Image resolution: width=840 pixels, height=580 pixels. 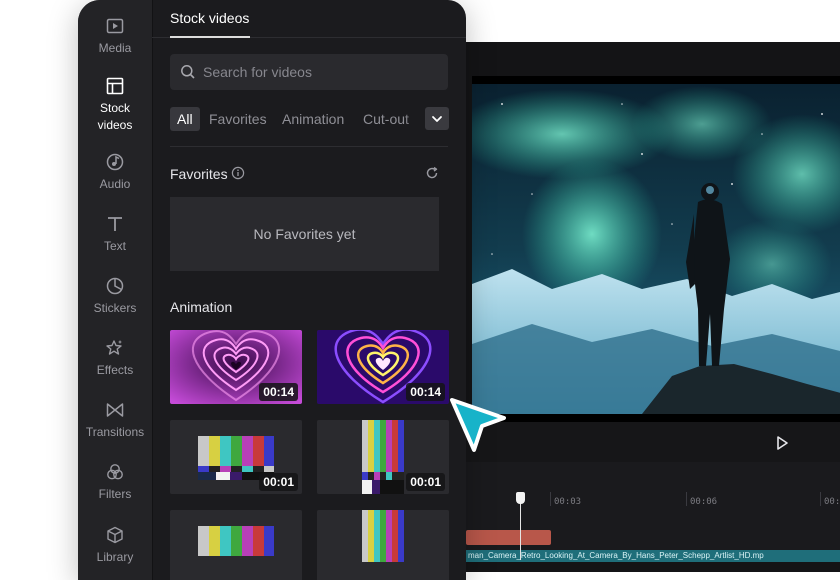 I want to click on cursor-pointer-icon, so click(x=478, y=425).